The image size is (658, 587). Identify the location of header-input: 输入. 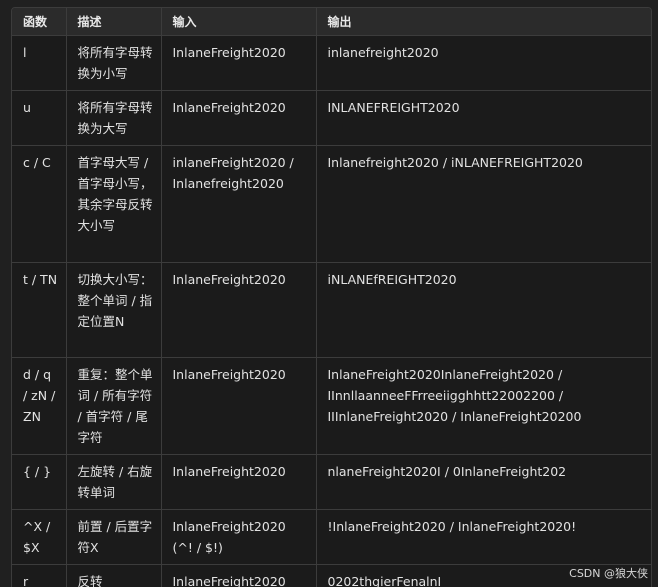
(239, 22).